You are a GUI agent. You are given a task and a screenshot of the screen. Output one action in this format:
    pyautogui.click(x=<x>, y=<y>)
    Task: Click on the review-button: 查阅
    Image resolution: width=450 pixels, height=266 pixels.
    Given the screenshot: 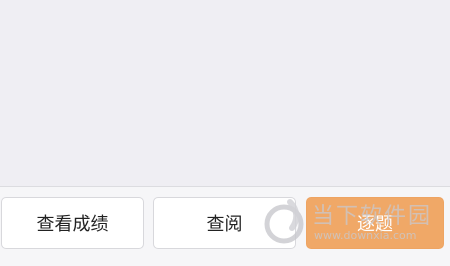 What is the action you would take?
    pyautogui.click(x=224, y=223)
    